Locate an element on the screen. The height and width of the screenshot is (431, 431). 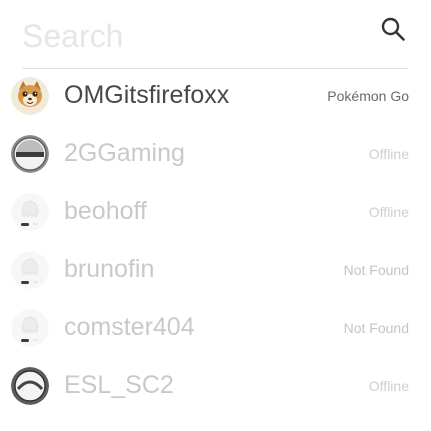
stream-item: comster404 Not Found is located at coordinates (215, 331).